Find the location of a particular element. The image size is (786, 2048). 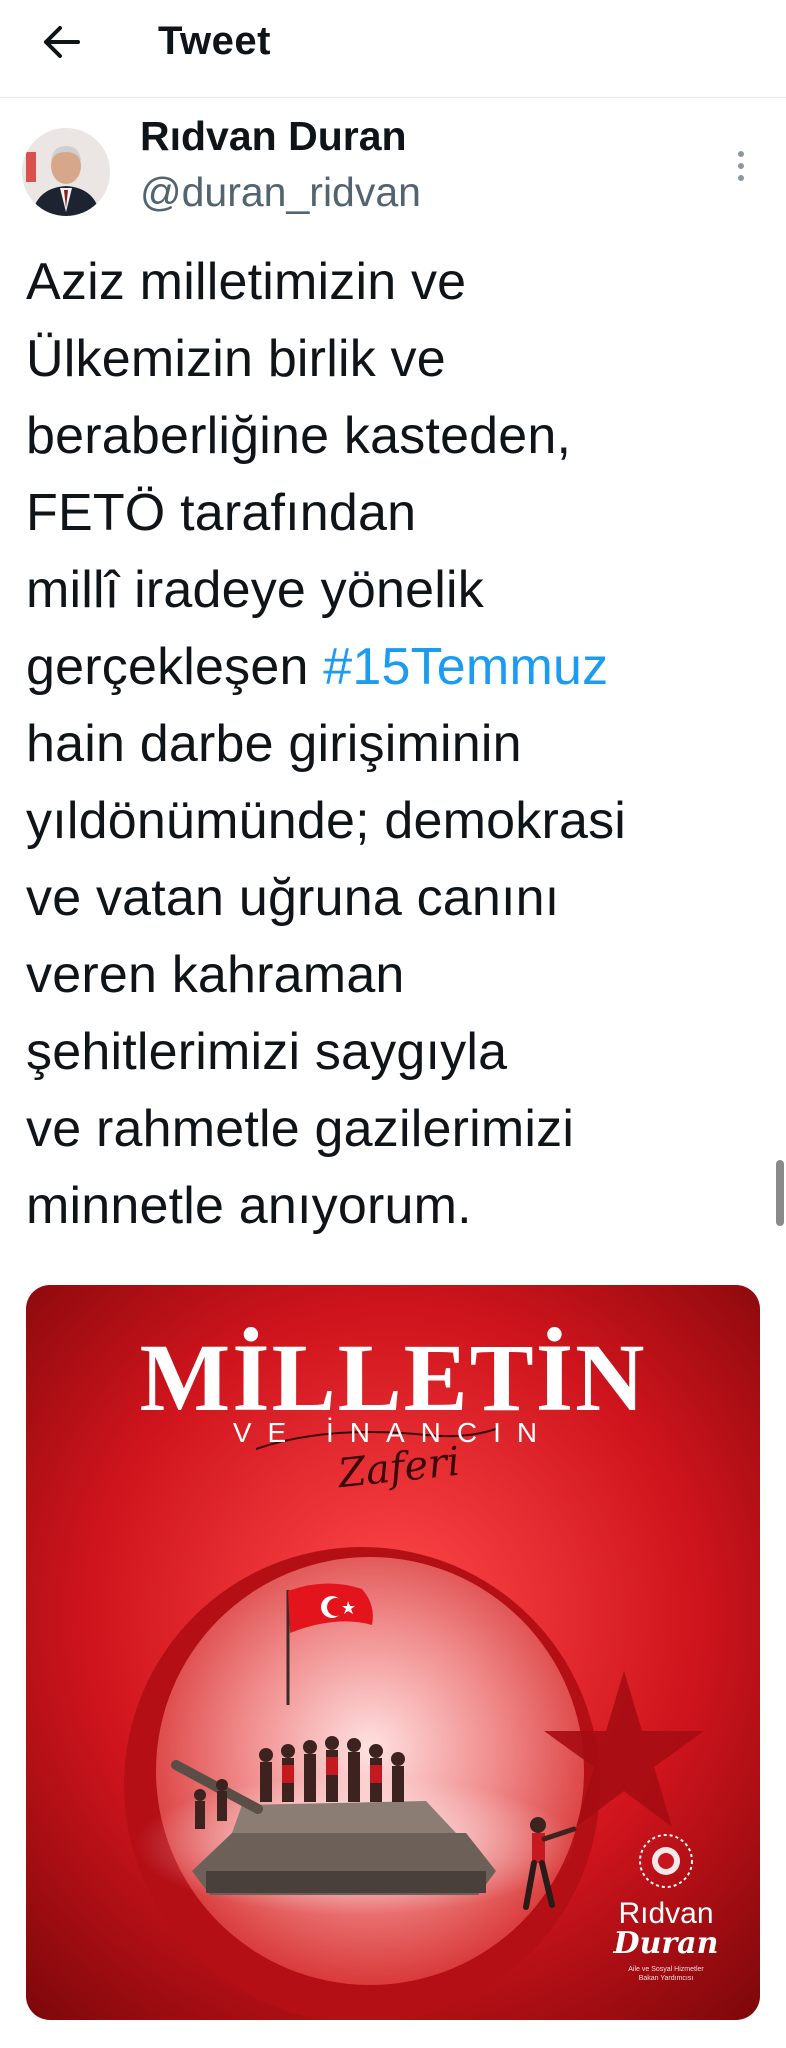

more-options-button is located at coordinates (741, 166).